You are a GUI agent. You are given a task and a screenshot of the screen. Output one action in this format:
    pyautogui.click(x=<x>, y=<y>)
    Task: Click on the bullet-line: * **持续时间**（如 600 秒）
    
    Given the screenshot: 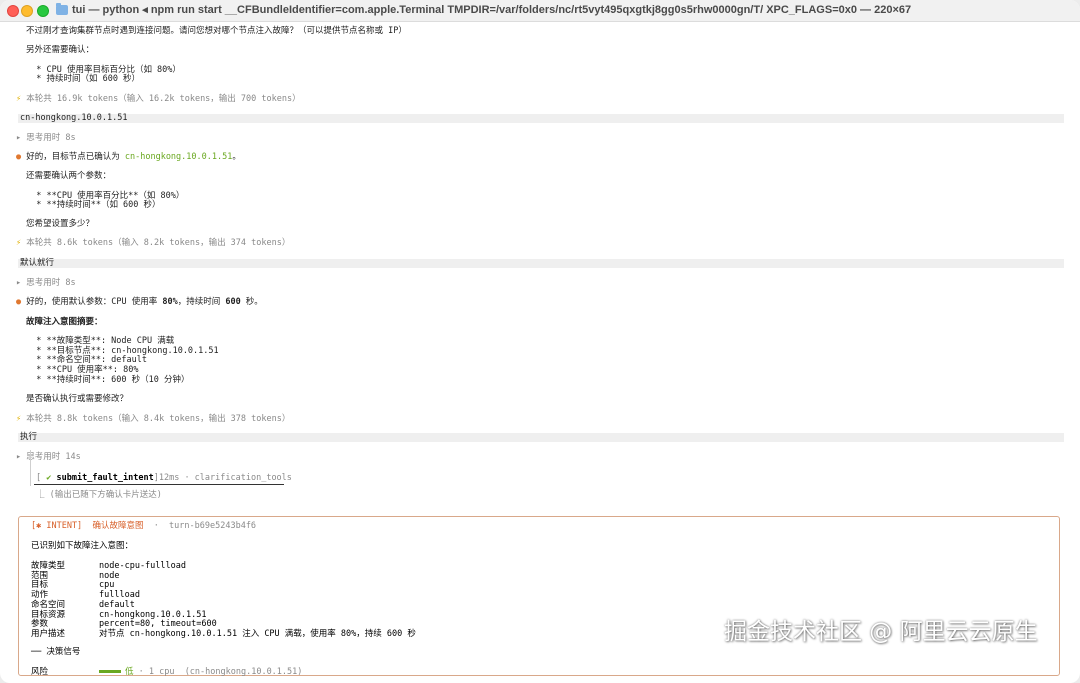 What is the action you would take?
    pyautogui.click(x=93, y=205)
    